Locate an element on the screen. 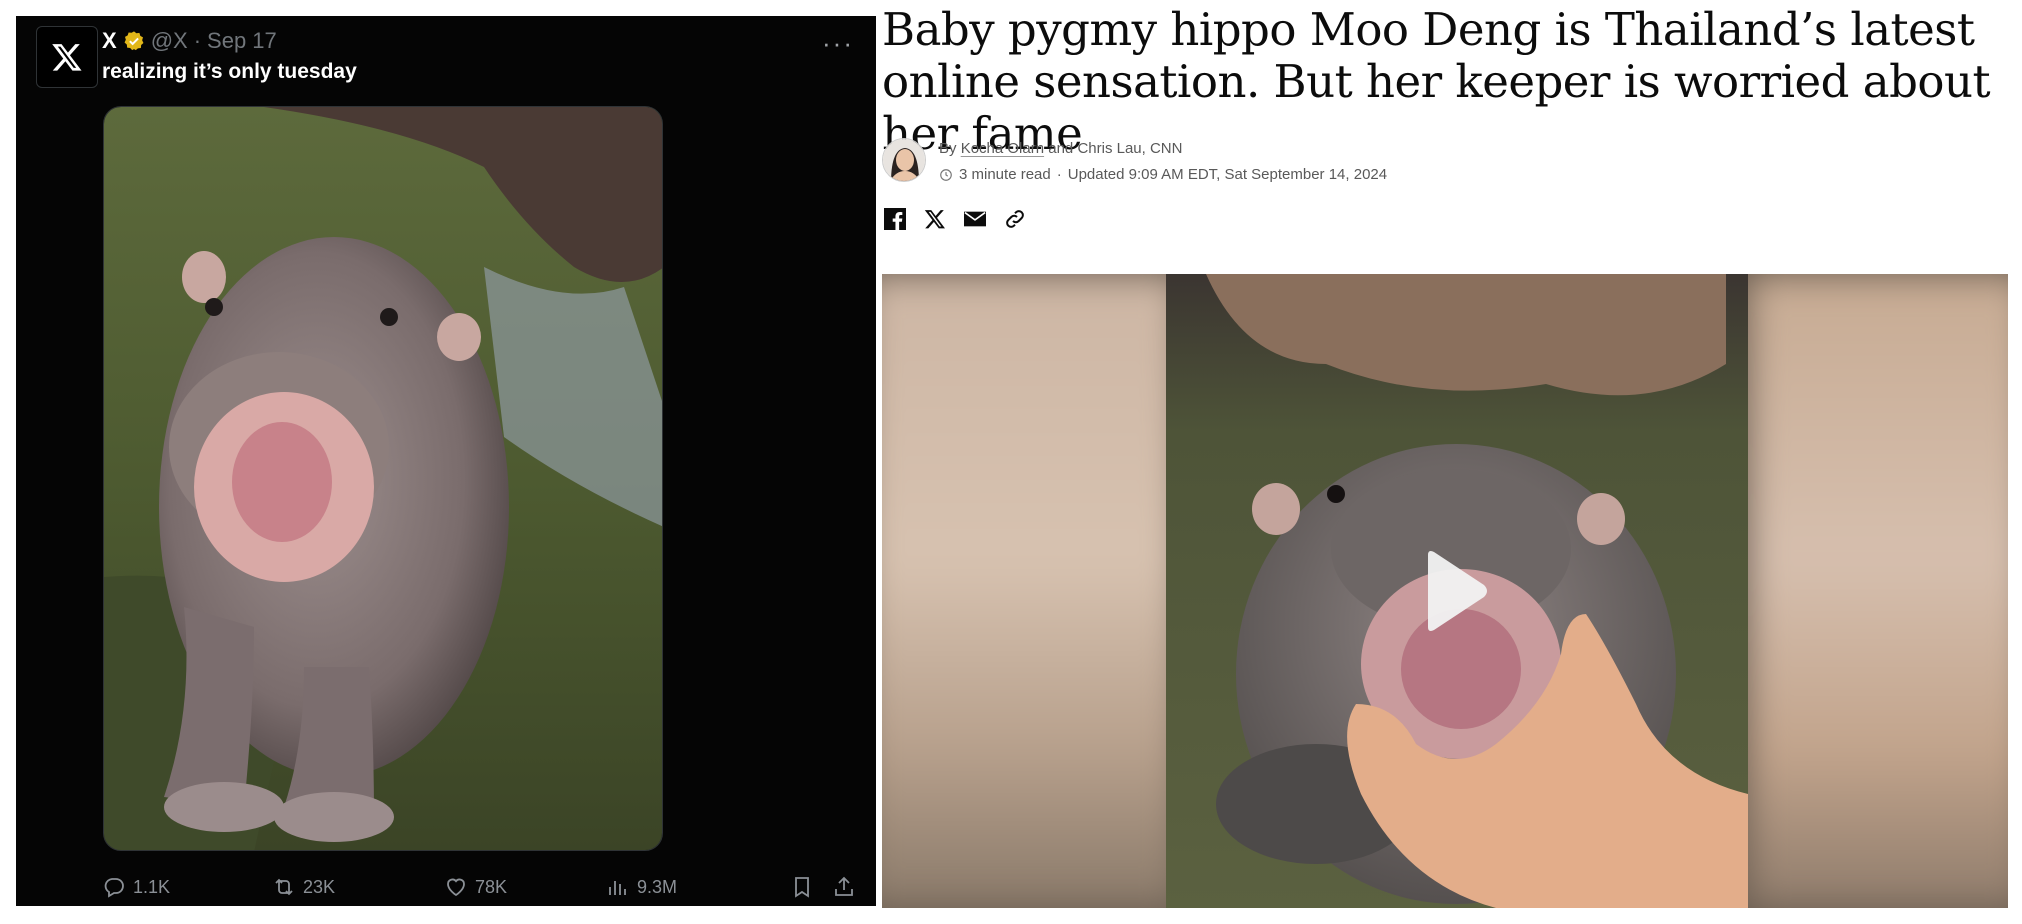  byline-prefix: By is located at coordinates (948, 148).